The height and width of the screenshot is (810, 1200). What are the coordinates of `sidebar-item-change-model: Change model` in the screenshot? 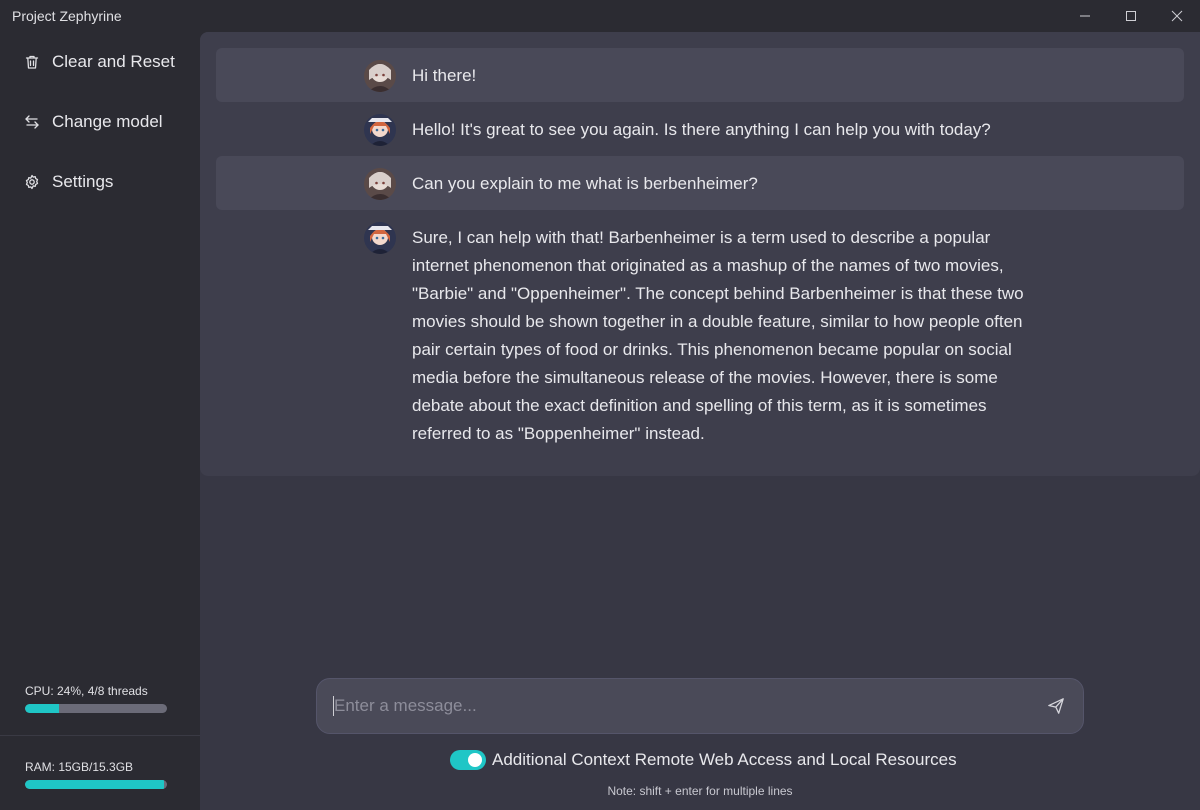 It's located at (100, 122).